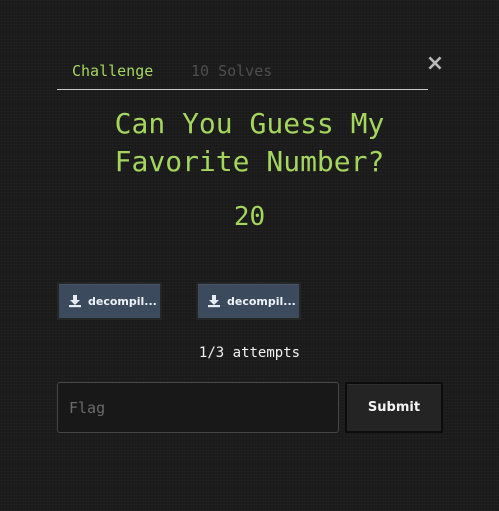  What do you see at coordinates (249, 161) in the screenshot?
I see `challenge-title-line-2: Favorite Number?` at bounding box center [249, 161].